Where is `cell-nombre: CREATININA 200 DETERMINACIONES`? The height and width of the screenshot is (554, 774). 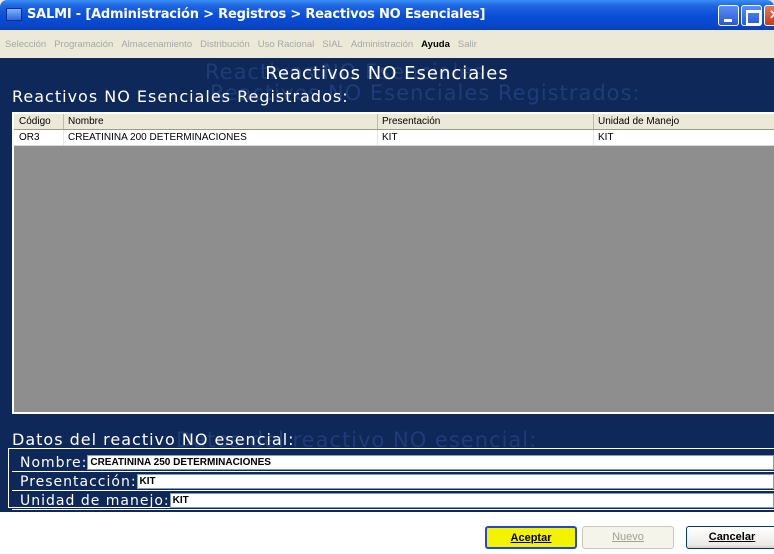
cell-nombre: CREATININA 200 DETERMINACIONES is located at coordinates (221, 137).